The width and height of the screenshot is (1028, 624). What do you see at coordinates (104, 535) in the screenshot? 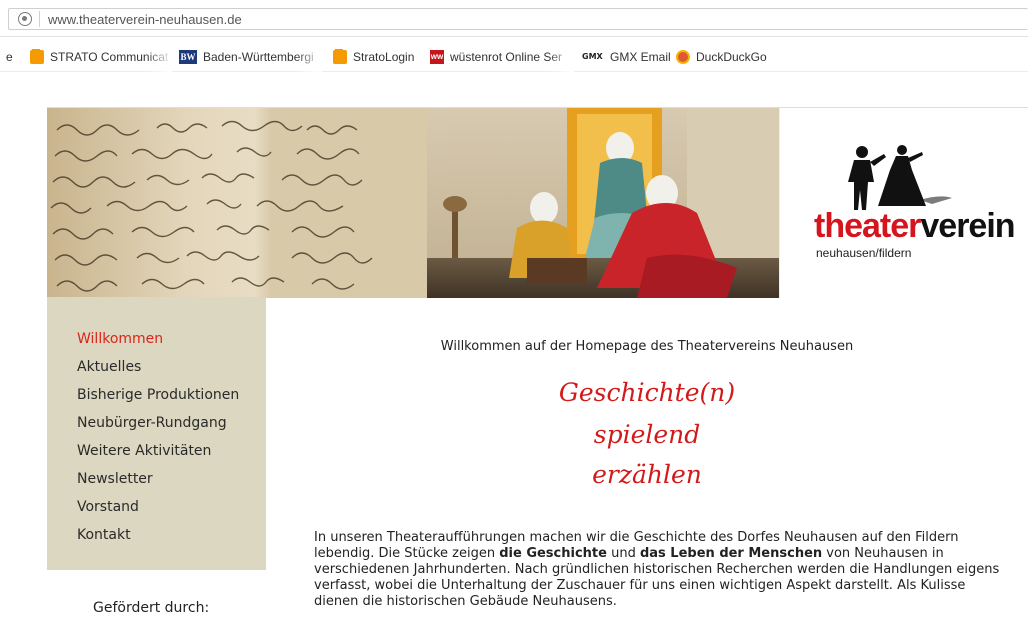
I see `nav-item-kontakt: Kontakt` at bounding box center [104, 535].